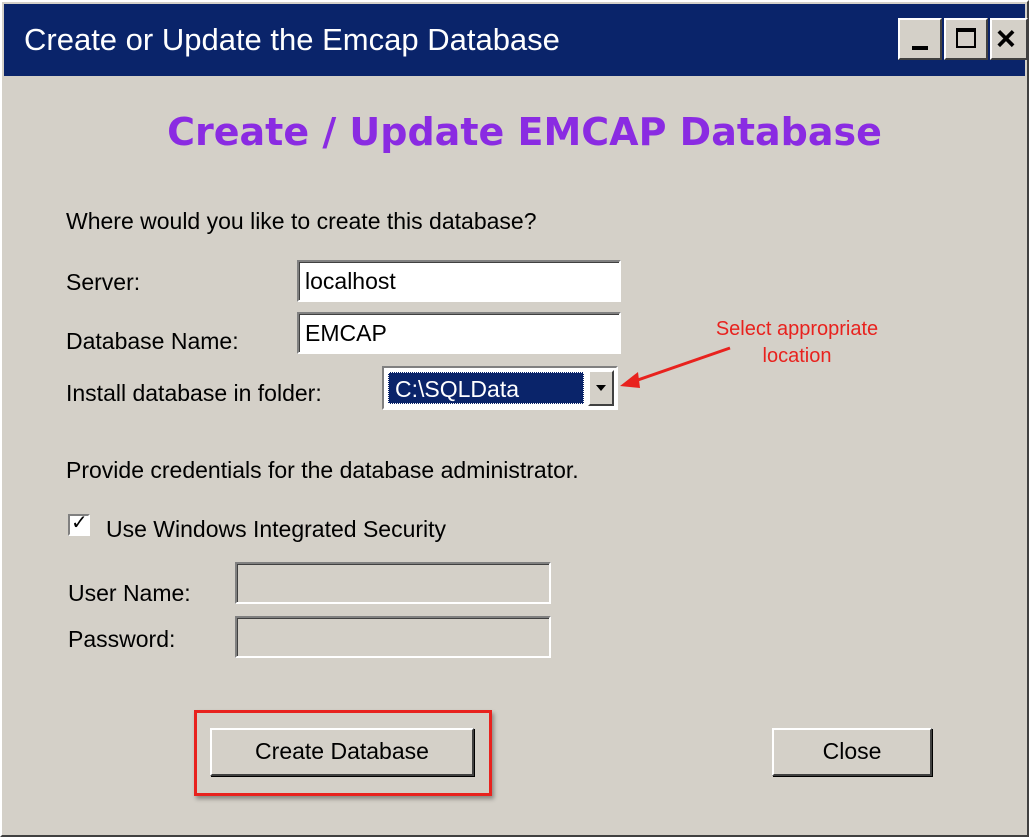  I want to click on maximize-button, so click(966, 39).